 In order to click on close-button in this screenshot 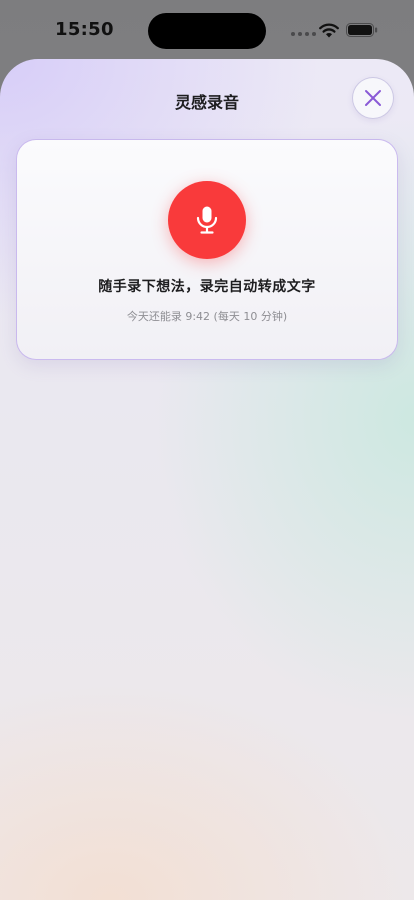, I will do `click(373, 98)`.